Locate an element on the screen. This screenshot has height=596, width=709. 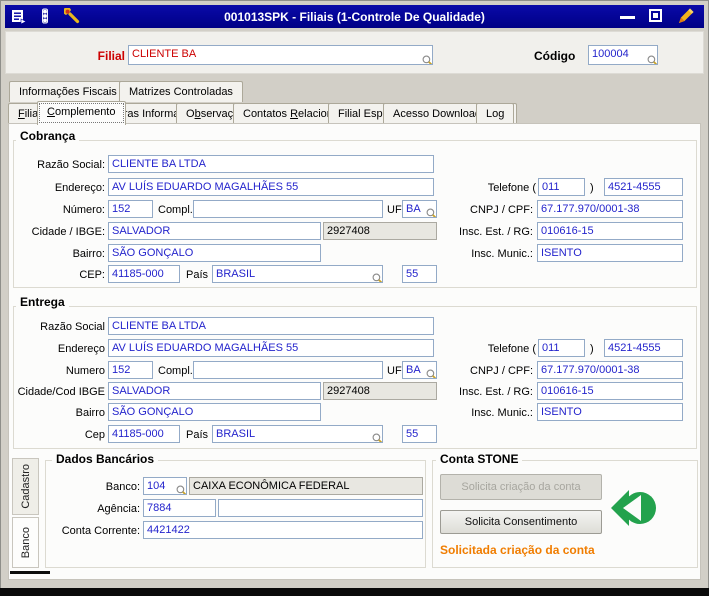
active-tab-indicator is located at coordinates (30, 572).